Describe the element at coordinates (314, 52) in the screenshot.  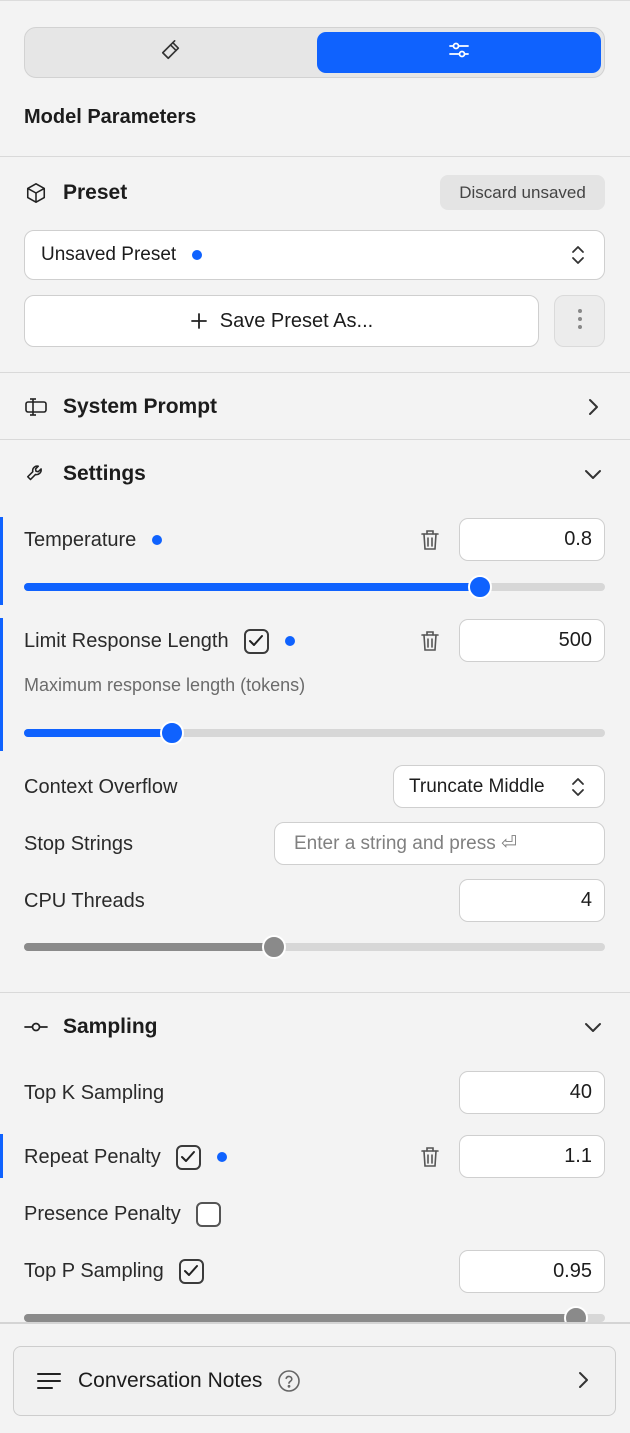
I see `mode-toggle-group` at that location.